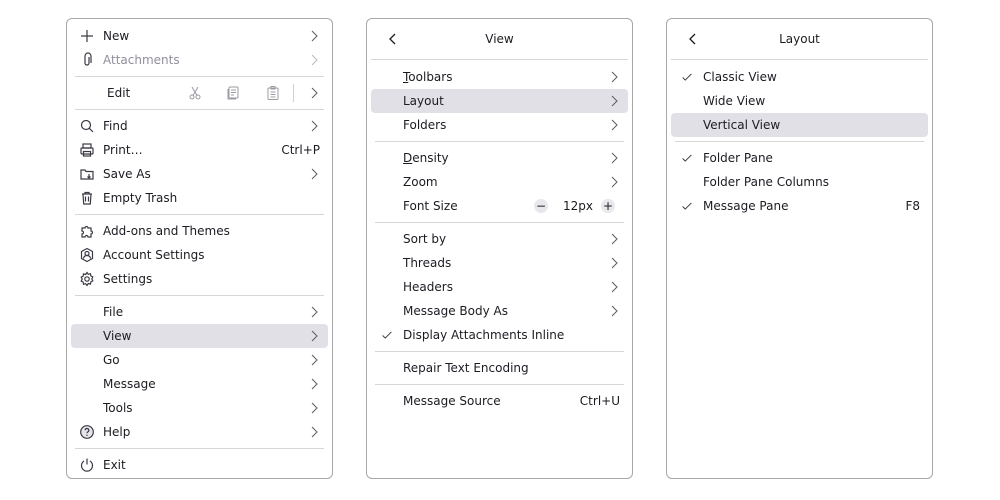  Describe the element at coordinates (766, 182) in the screenshot. I see `menu-item-label: Folder Pane Columns` at that location.